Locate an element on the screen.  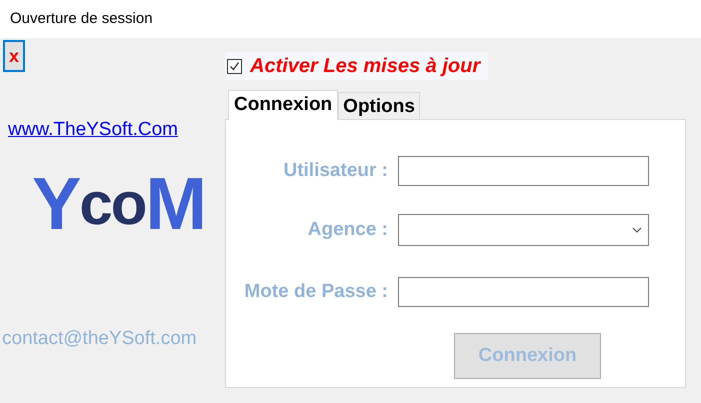
check-icon is located at coordinates (234, 66).